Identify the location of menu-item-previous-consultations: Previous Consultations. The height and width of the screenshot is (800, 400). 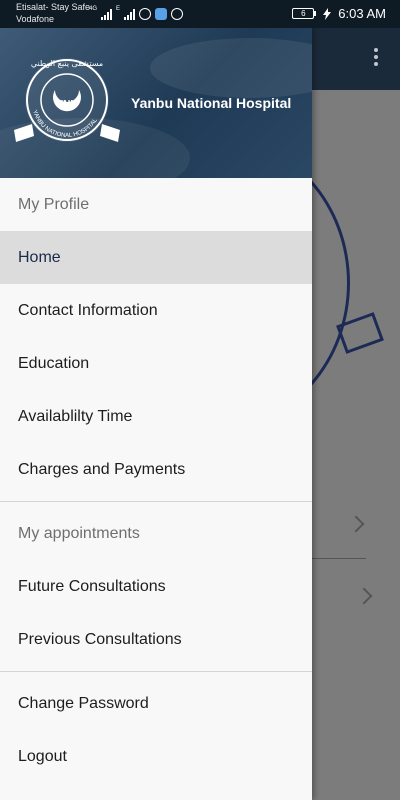
(156, 639).